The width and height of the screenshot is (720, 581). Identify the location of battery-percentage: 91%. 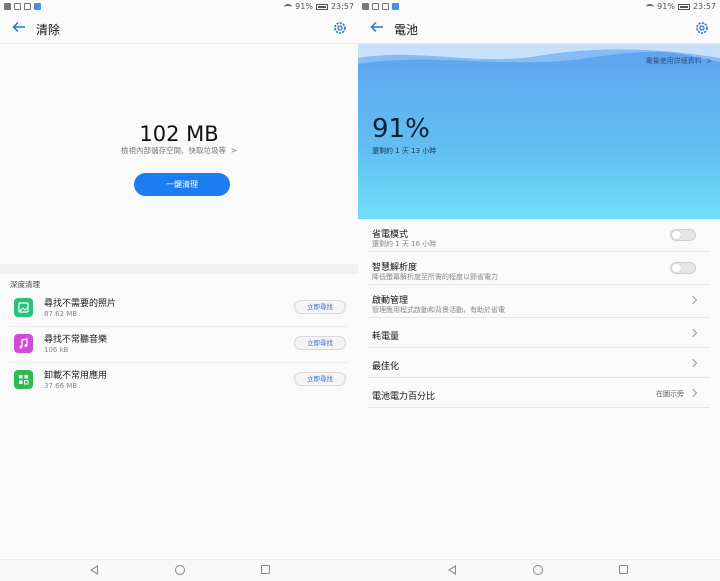
(401, 129).